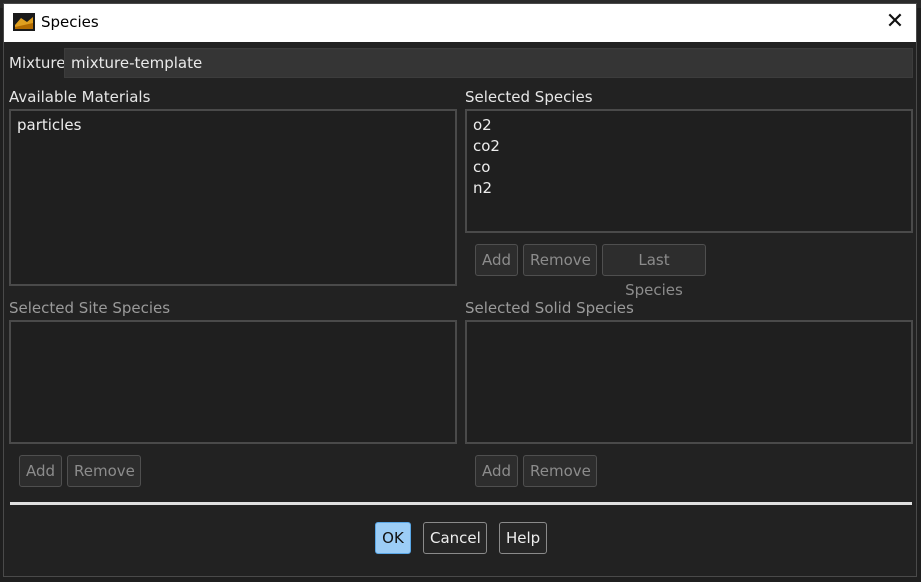 The image size is (921, 582). Describe the element at coordinates (233, 125) in the screenshot. I see `list-item: particles` at that location.